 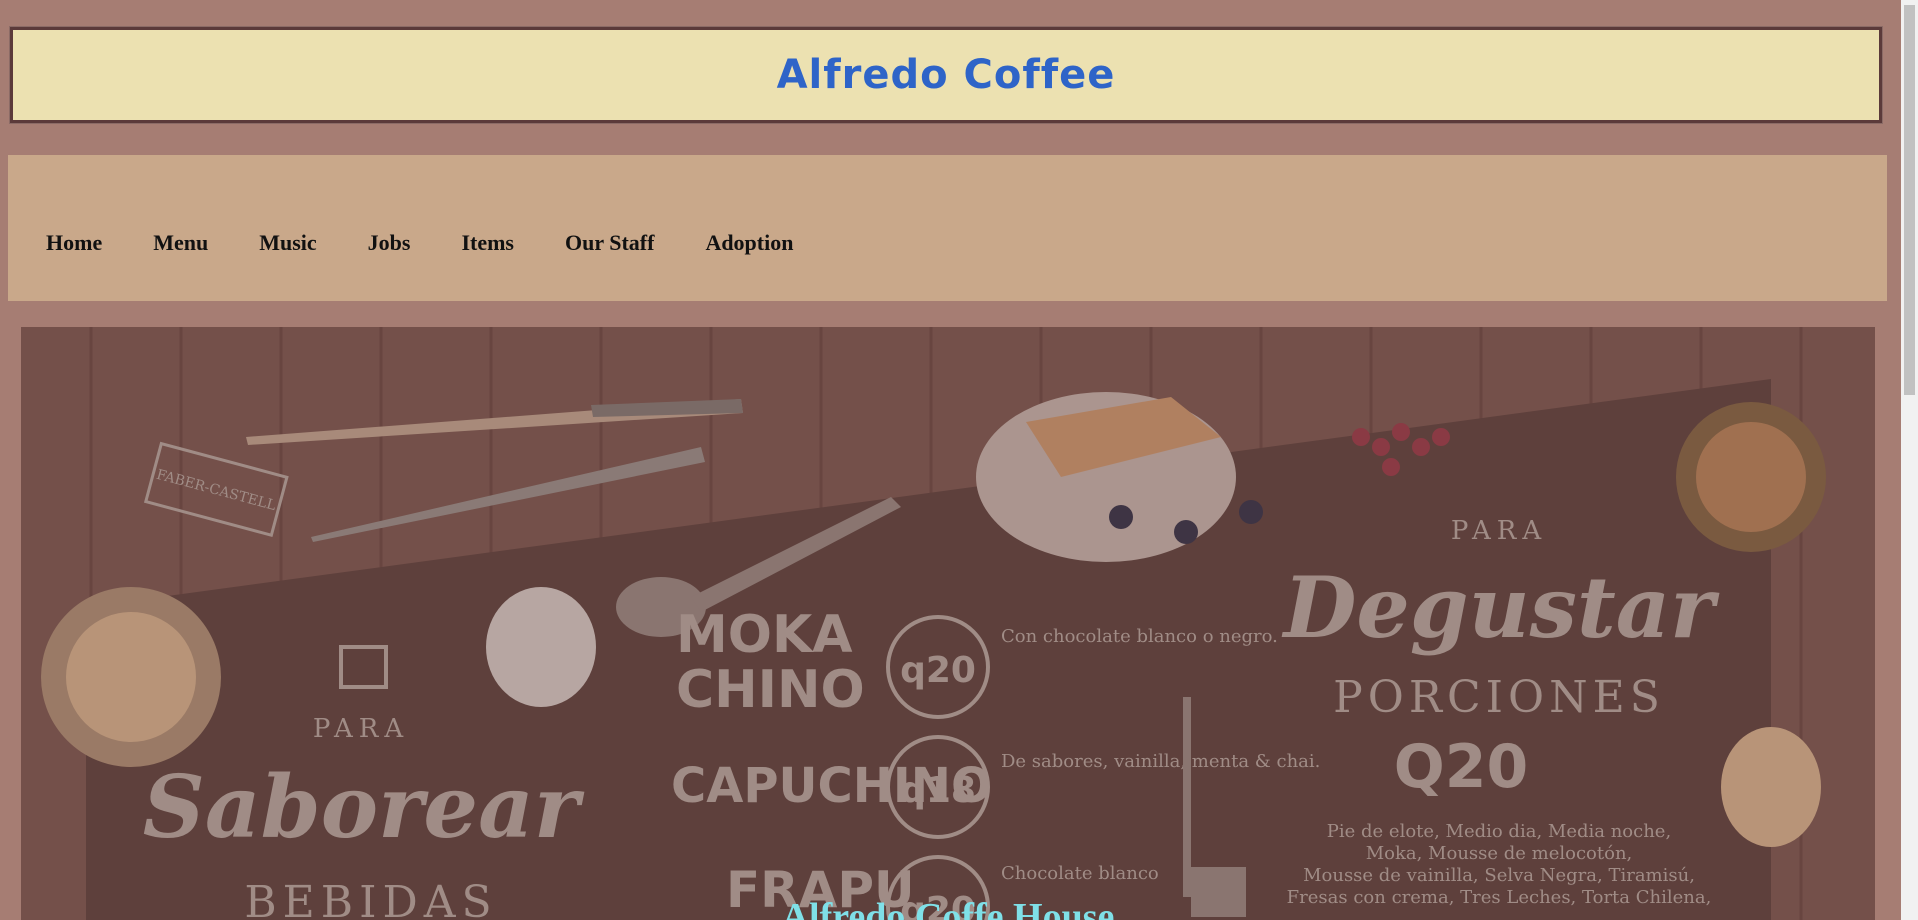 I want to click on nav-jobs: Jobs, so click(x=389, y=243).